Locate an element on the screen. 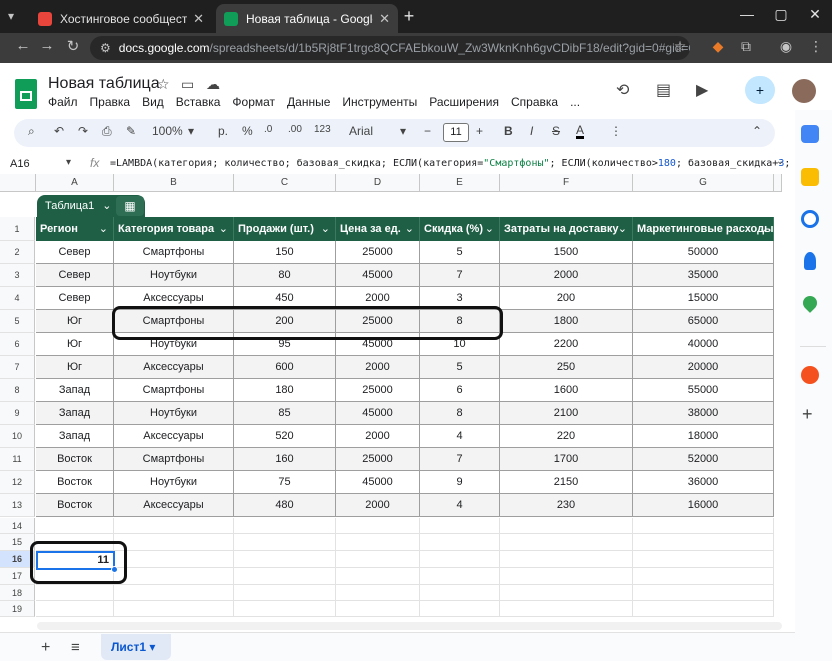 This screenshot has height=661, width=832. table-cell: 1500 is located at coordinates (566, 252).